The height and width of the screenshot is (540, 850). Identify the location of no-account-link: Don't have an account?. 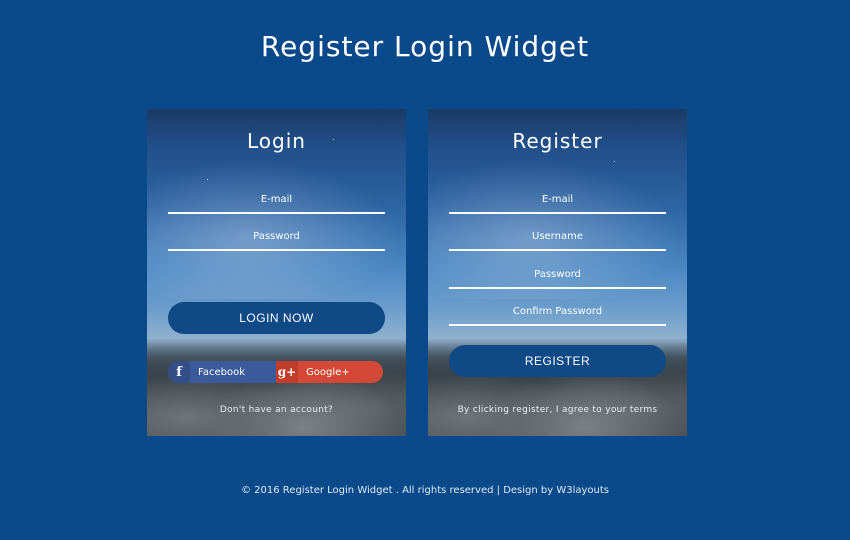
(276, 410).